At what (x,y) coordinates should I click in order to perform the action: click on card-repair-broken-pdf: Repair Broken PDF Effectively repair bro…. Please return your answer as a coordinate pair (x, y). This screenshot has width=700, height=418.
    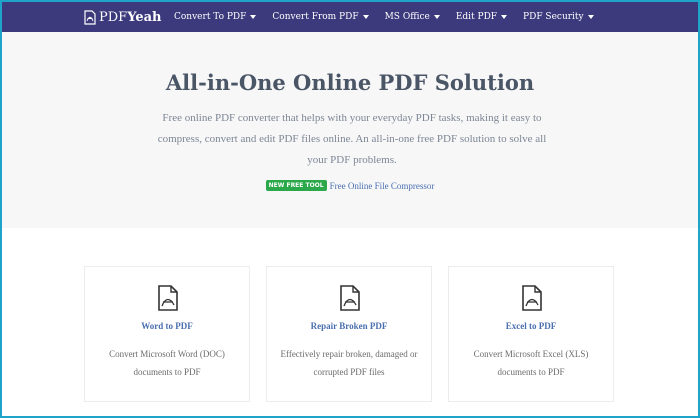
    Looking at the image, I should click on (349, 334).